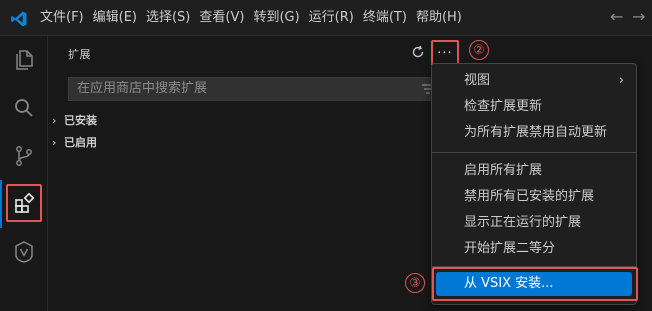 The width and height of the screenshot is (652, 311). I want to click on menu-file: 文件(F), so click(62, 18).